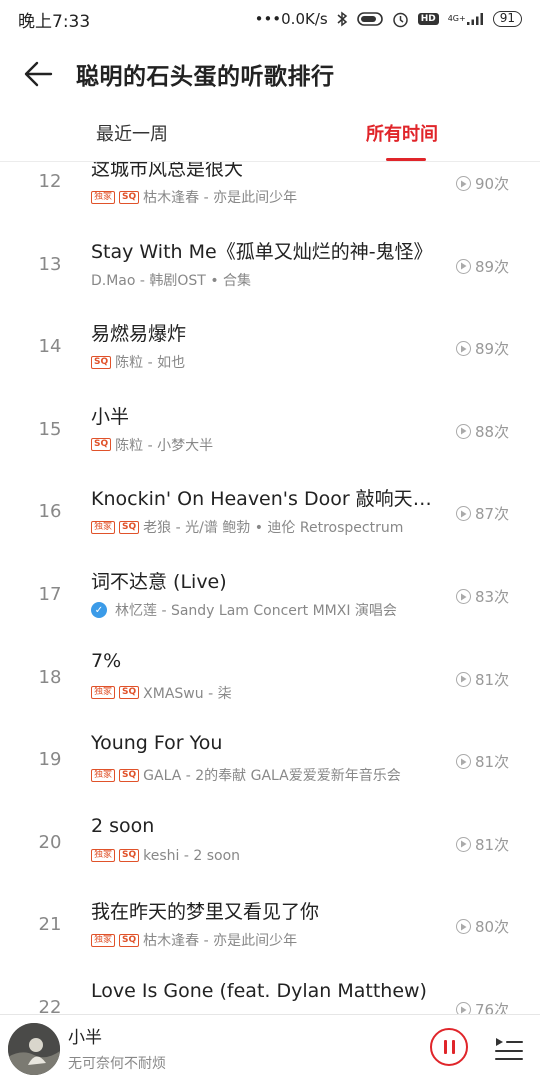 The width and height of the screenshot is (540, 1080). What do you see at coordinates (157, 743) in the screenshot?
I see `song-title: Young For You` at bounding box center [157, 743].